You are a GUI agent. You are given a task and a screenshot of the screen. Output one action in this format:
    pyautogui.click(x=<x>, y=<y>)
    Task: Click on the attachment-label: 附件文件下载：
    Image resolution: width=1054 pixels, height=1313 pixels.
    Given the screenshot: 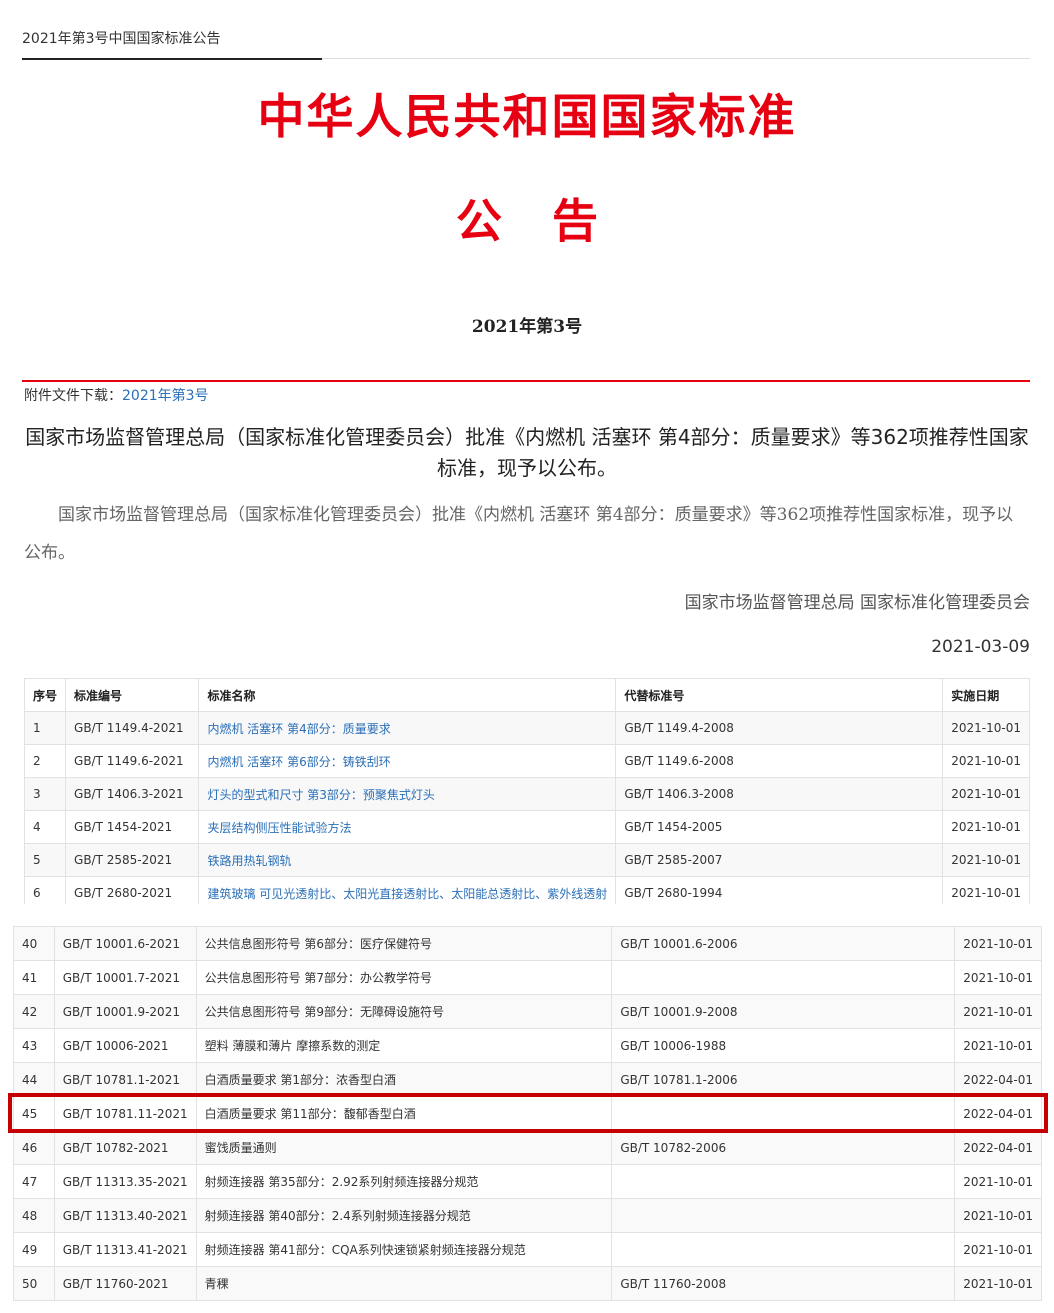 What is the action you would take?
    pyautogui.click(x=73, y=396)
    